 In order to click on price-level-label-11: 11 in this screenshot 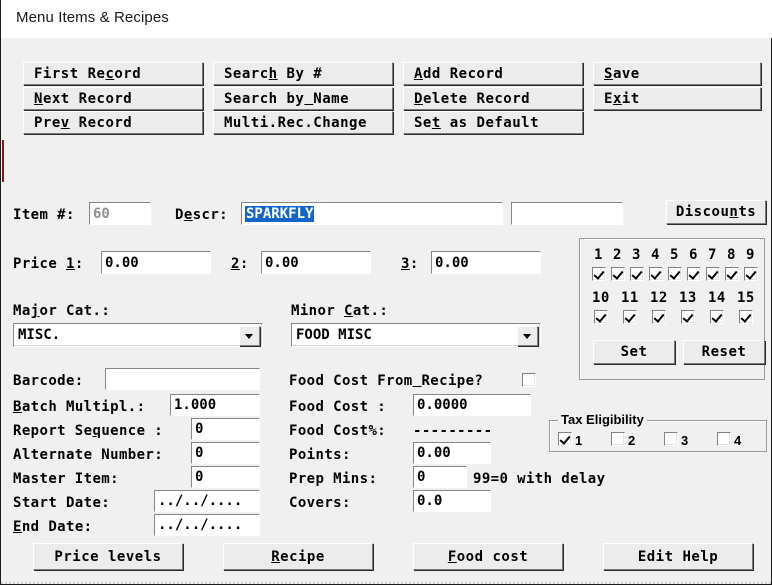, I will do `click(630, 298)`.